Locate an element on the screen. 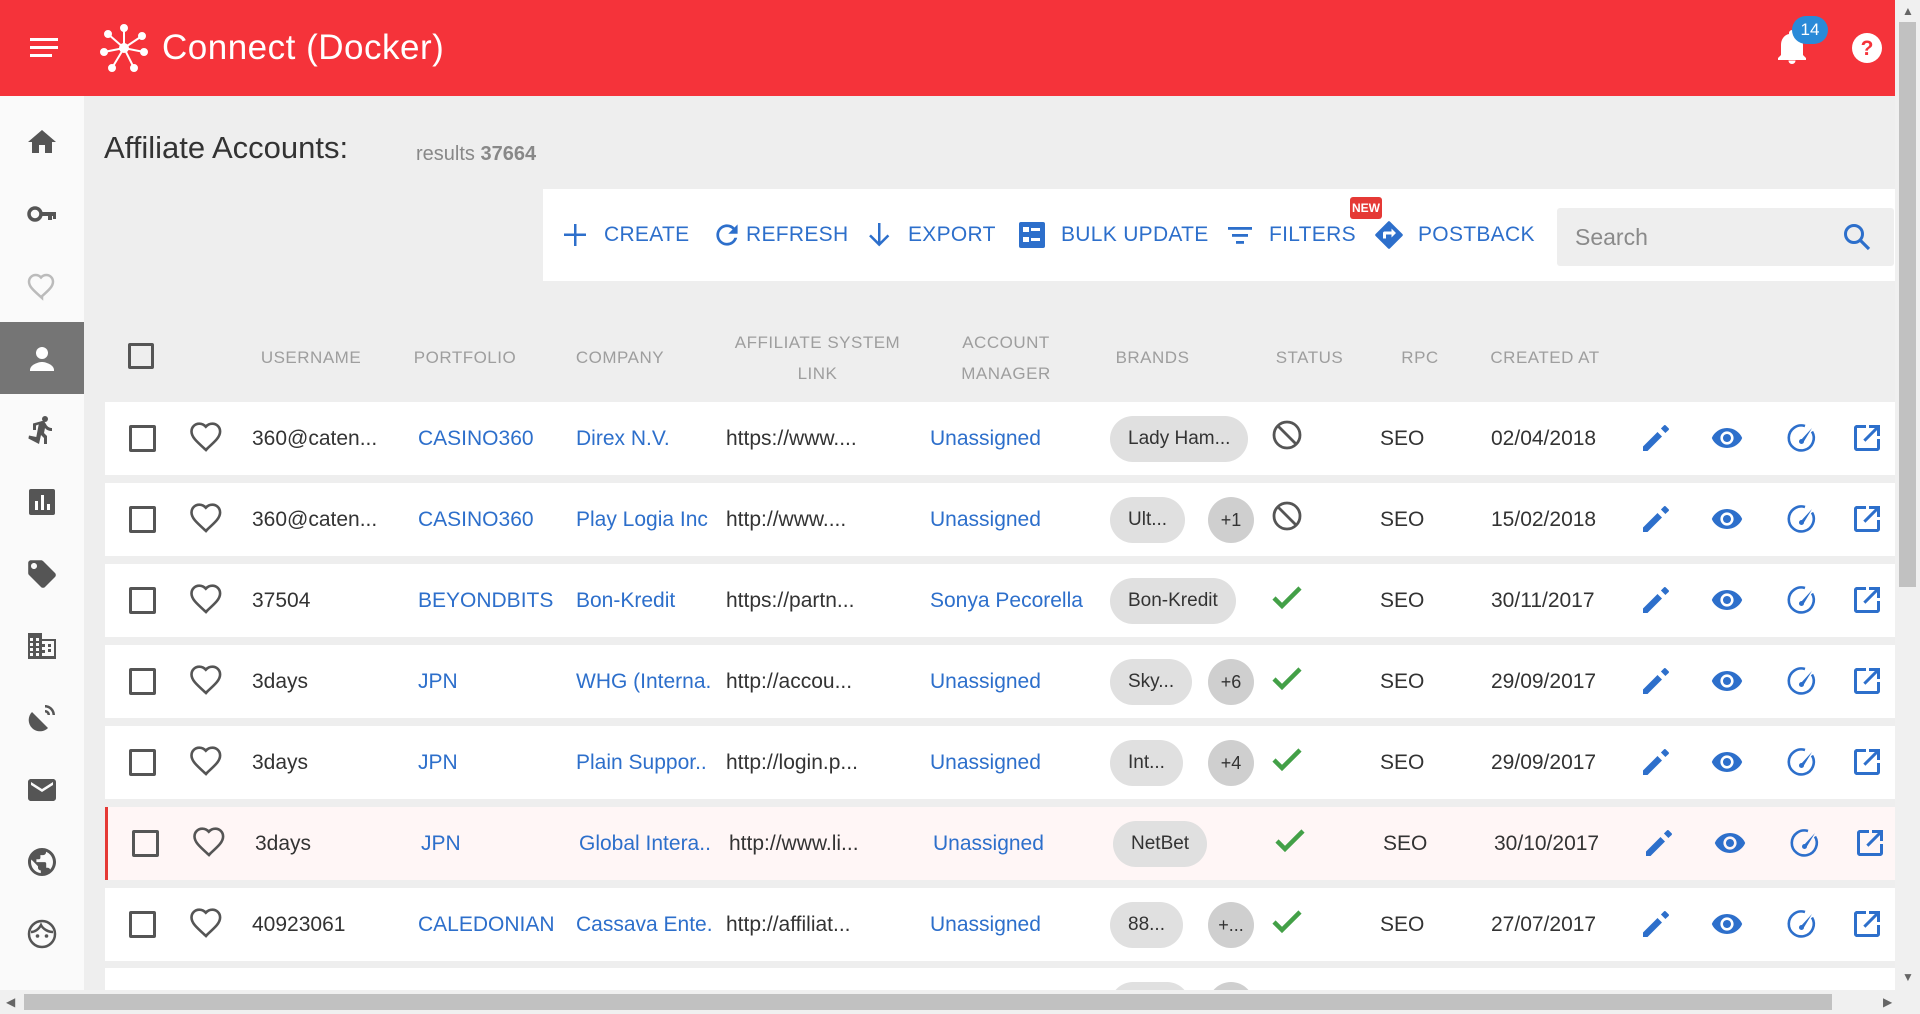 This screenshot has width=1920, height=1014. search-icon is located at coordinates (1857, 237).